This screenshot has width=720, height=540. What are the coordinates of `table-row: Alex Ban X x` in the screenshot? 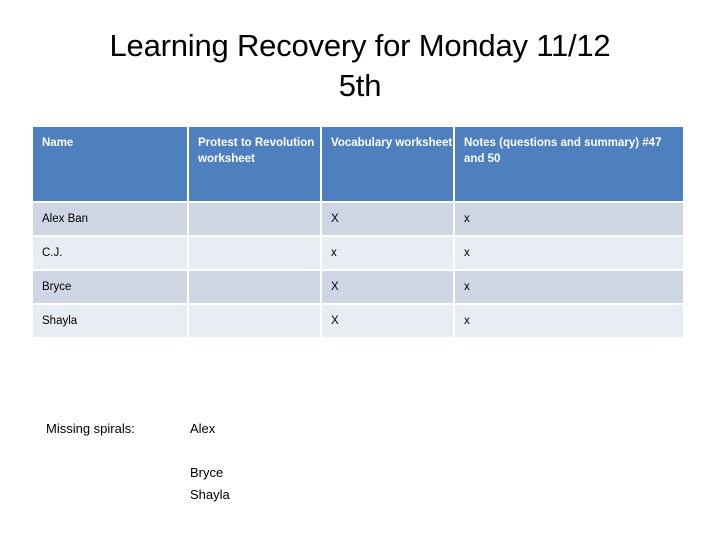 It's located at (358, 220).